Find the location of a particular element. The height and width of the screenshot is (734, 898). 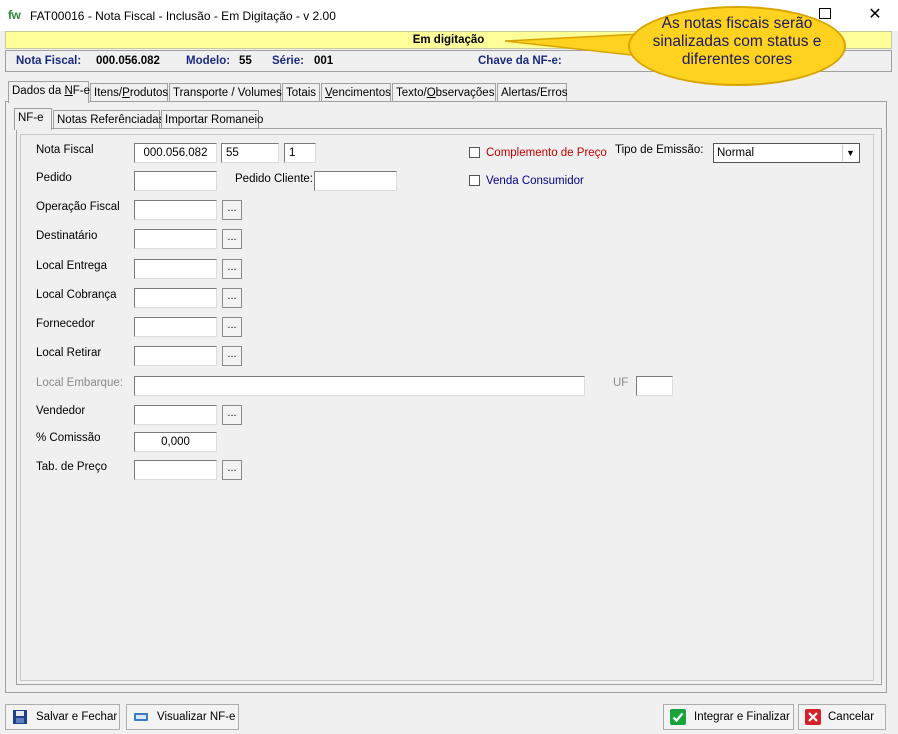

cancel-icon is located at coordinates (813, 717).